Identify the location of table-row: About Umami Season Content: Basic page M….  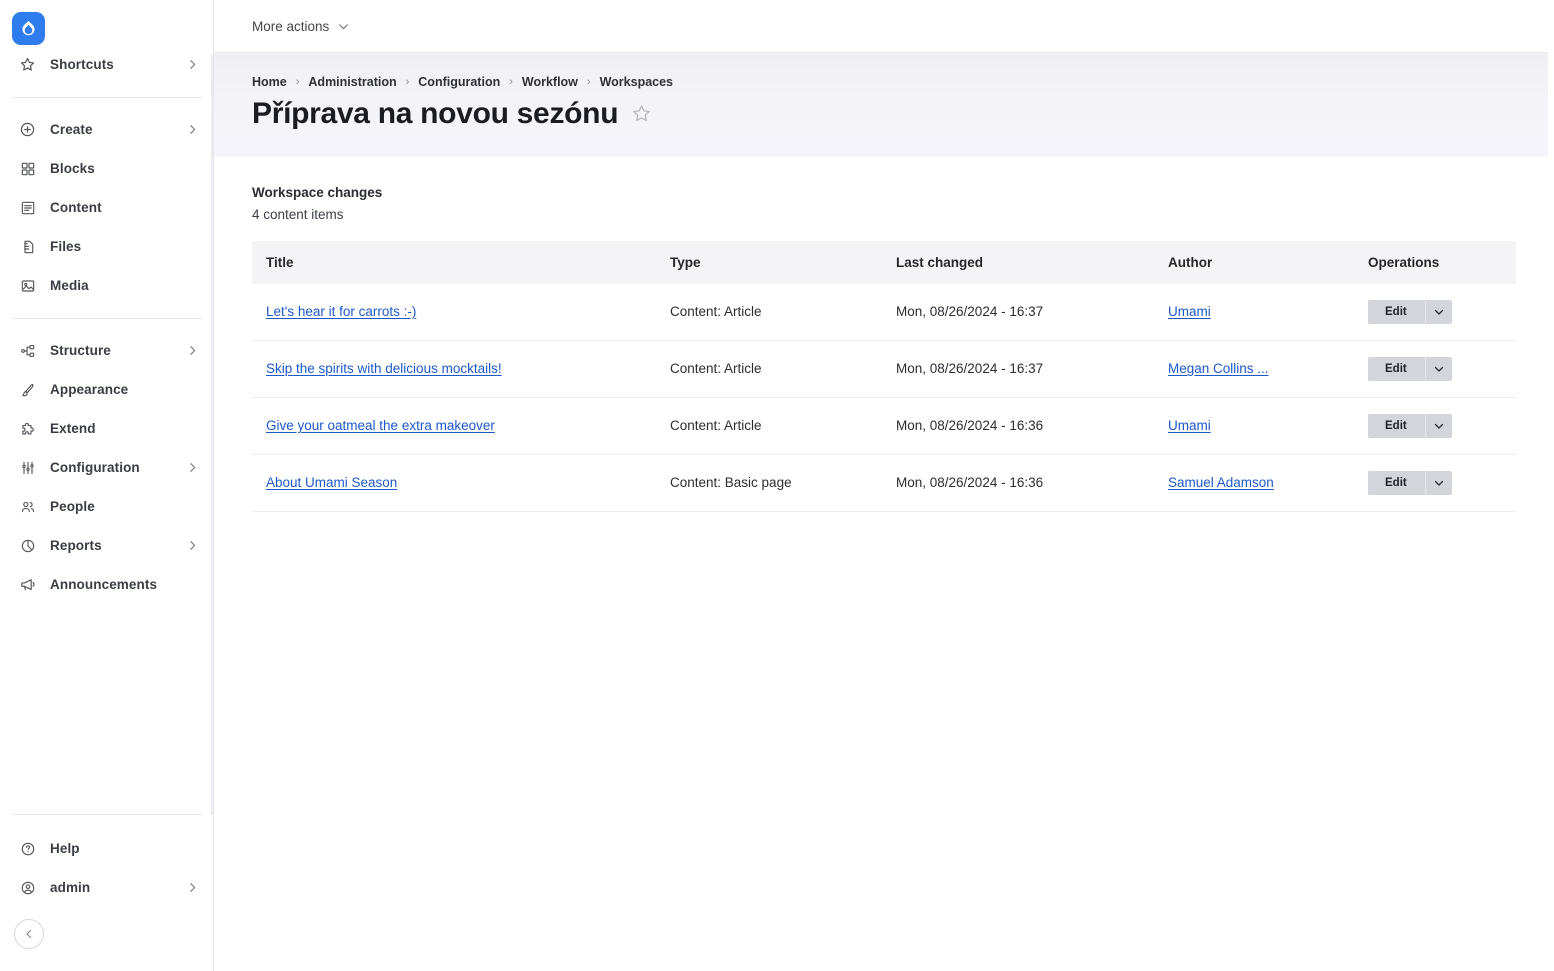
(884, 483).